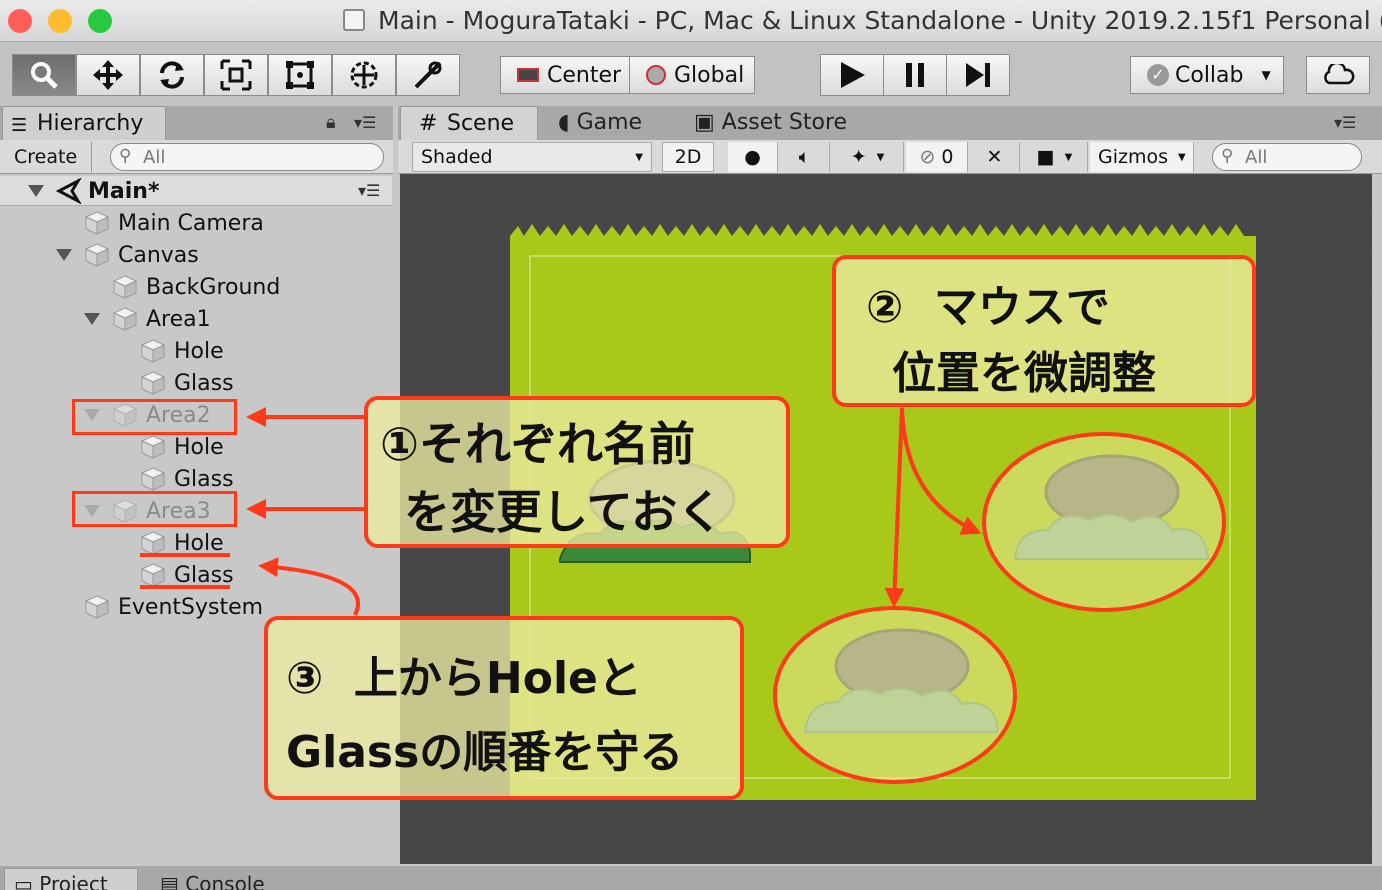  I want to click on search-placeholder: All, so click(154, 157).